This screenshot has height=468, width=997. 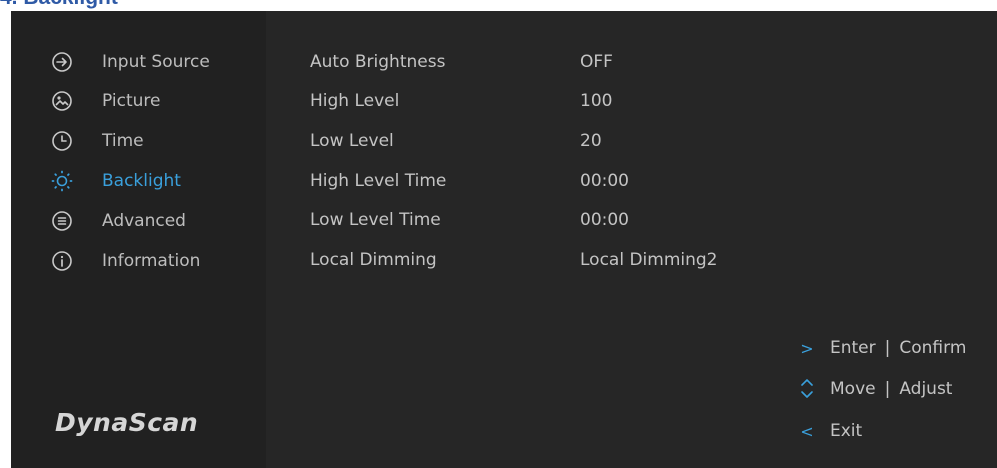 What do you see at coordinates (649, 260) in the screenshot?
I see `setting-value: Local Dimming2` at bounding box center [649, 260].